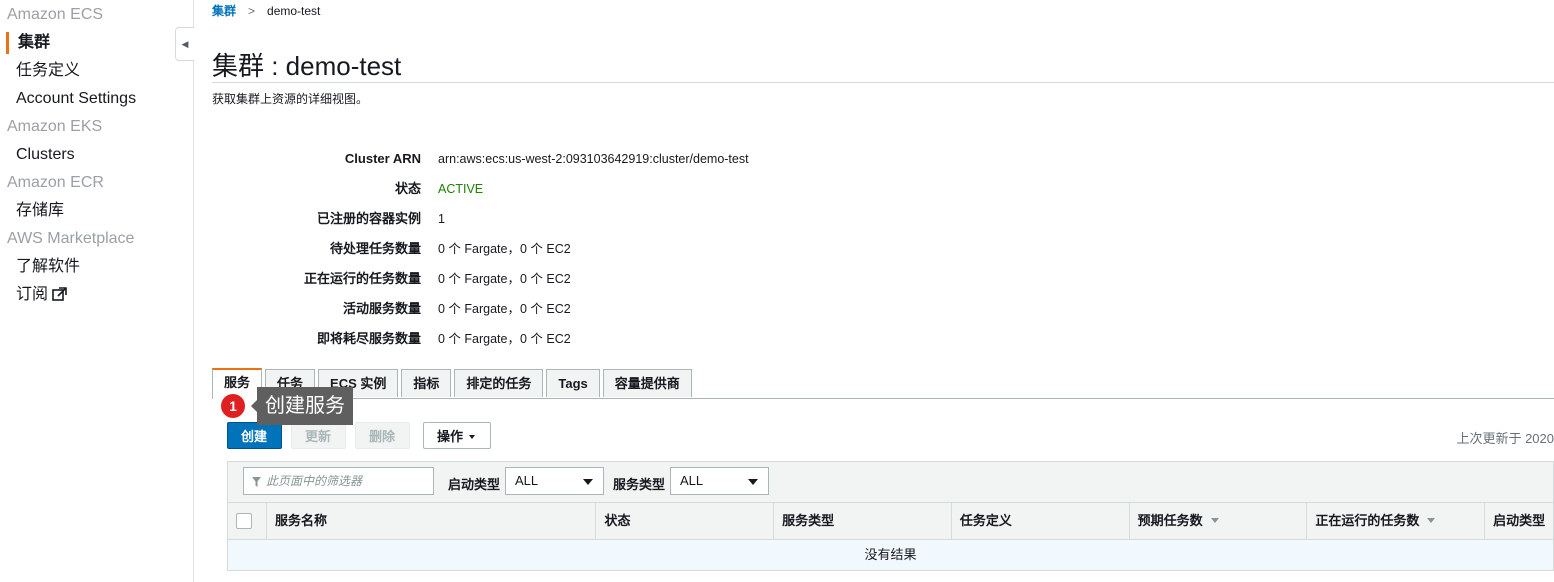 This screenshot has width=1554, height=582. Describe the element at coordinates (426, 383) in the screenshot. I see `tab: 指标` at that location.